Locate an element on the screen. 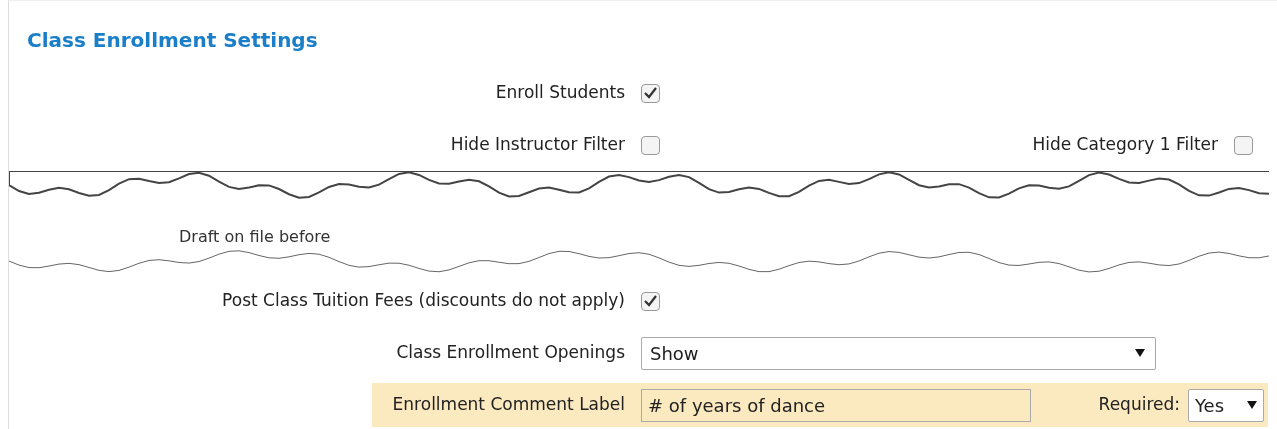 This screenshot has width=1277, height=429. field-label: Class Enrollment Openings is located at coordinates (510, 353).